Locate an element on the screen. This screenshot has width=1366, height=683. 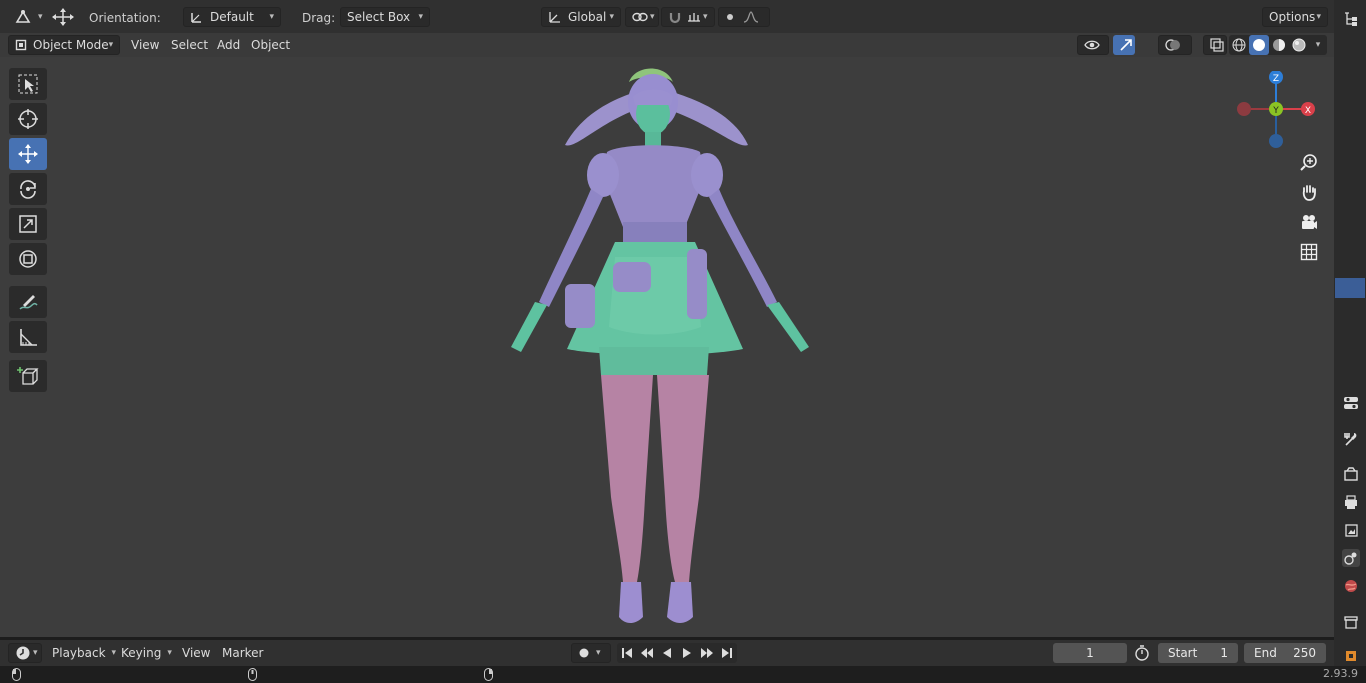
axis-neg-z-handle is located at coordinates (1276, 141).